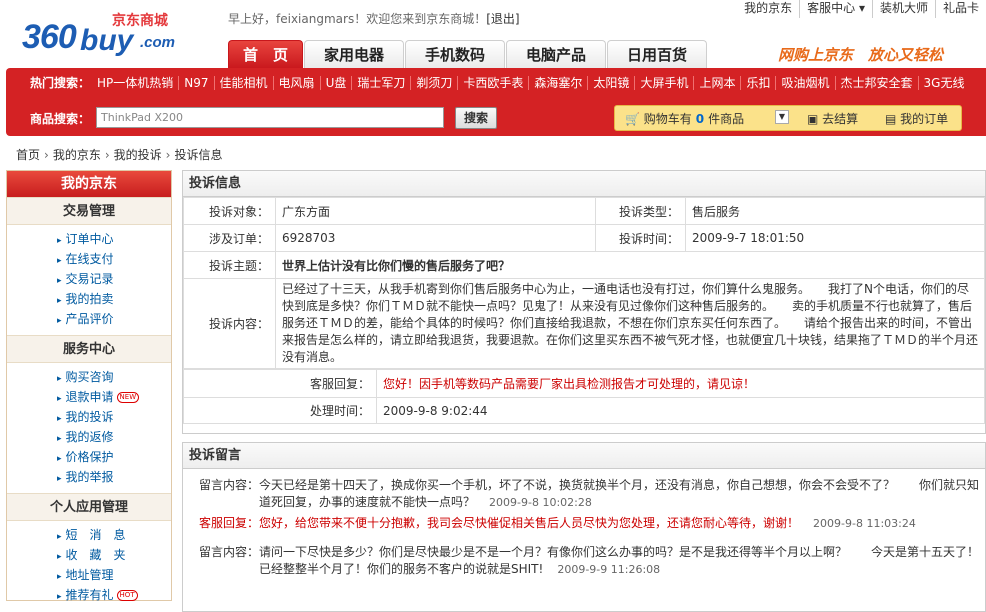  Describe the element at coordinates (815, 119) in the screenshot. I see `checkout-icon: ▣` at that location.